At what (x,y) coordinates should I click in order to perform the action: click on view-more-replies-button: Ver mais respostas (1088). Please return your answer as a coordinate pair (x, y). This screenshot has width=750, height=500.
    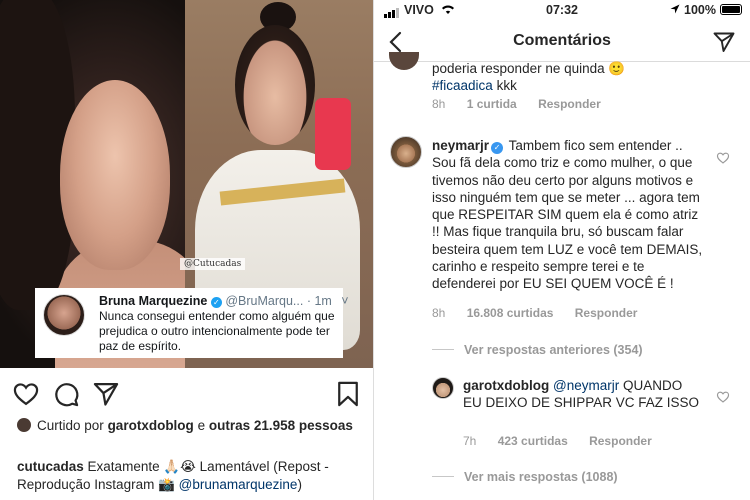
    Looking at the image, I should click on (525, 477).